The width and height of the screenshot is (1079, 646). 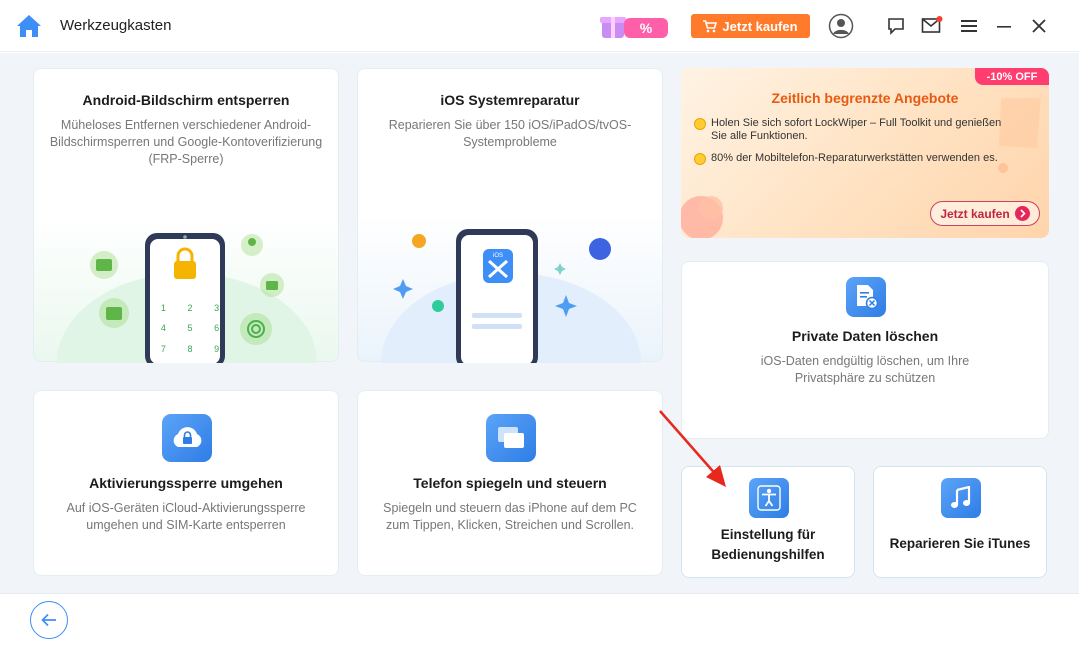 I want to click on card-title: Telefon spiegeln und steuern, so click(x=510, y=483).